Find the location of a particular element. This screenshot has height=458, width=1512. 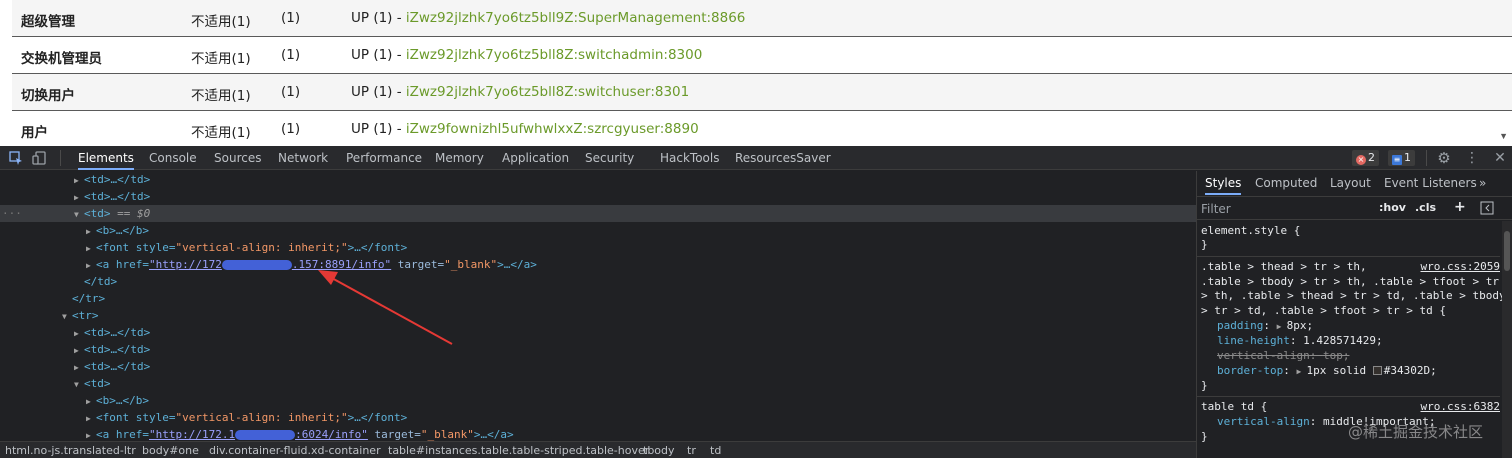

instance-link: iZwz92jlzhk7yo6tz5bll8Z:switchadmin:8300 is located at coordinates (554, 55).